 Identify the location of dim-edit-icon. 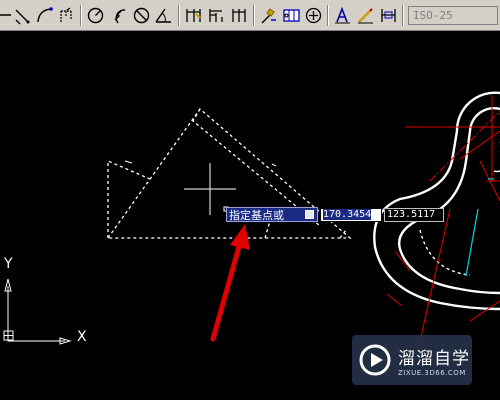
(342, 15).